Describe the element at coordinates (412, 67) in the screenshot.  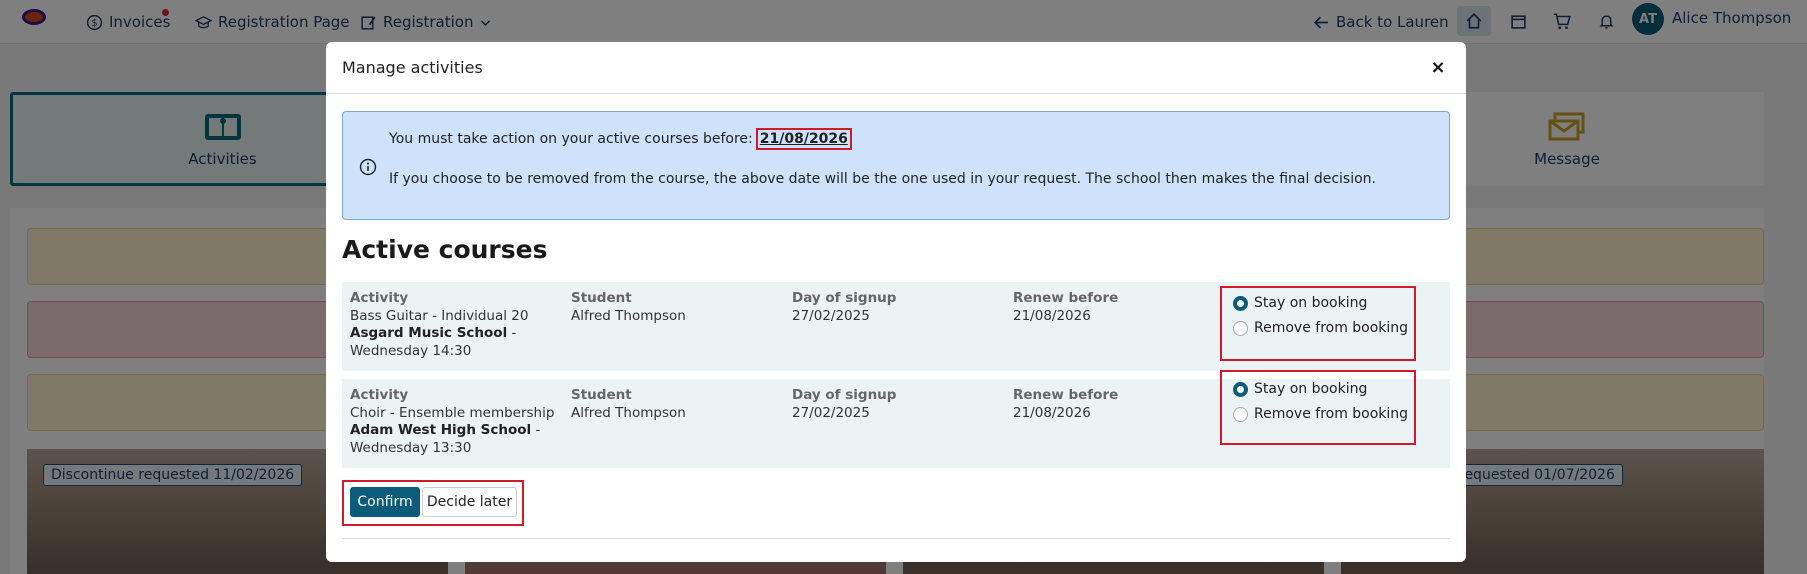
I see `modal-title: Manage activities` at that location.